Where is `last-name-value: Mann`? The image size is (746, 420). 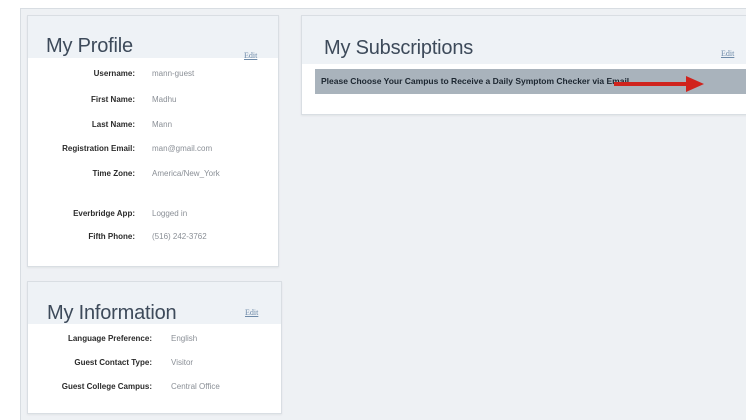 last-name-value: Mann is located at coordinates (162, 124).